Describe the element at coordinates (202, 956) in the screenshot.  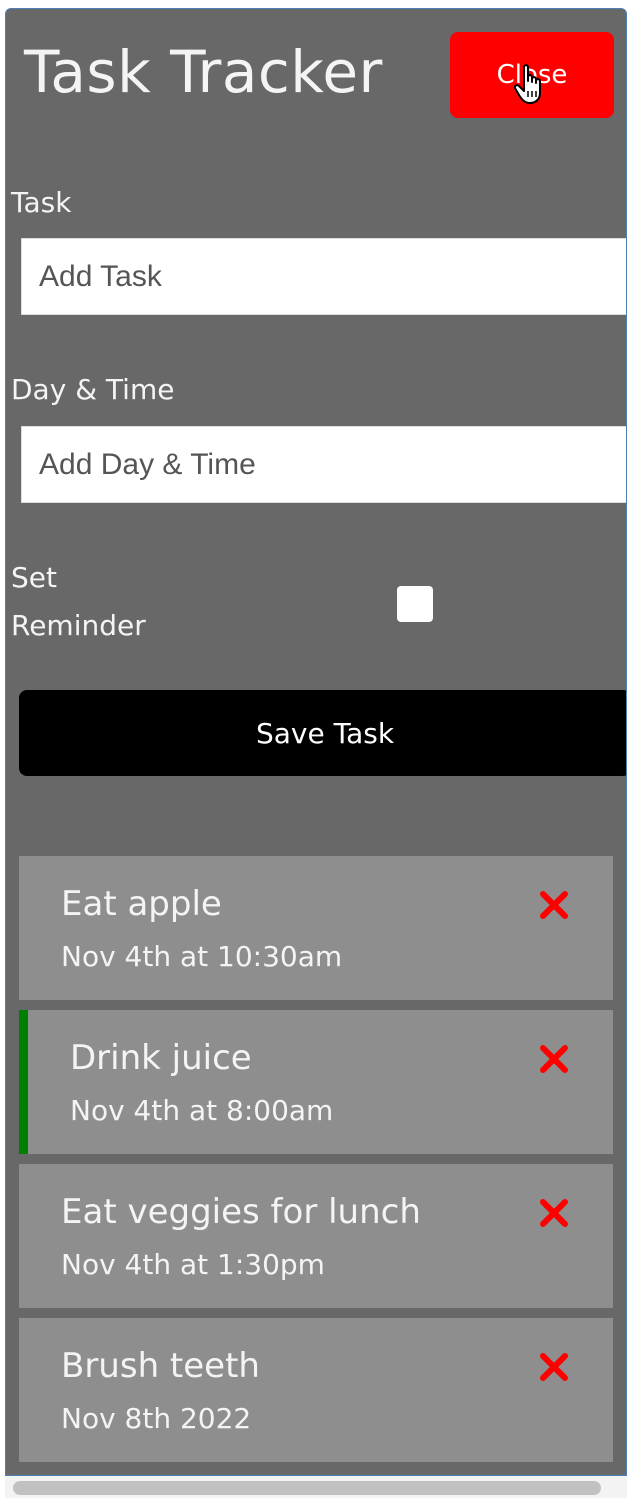
I see `task-day: Nov 4th at 10:30am` at that location.